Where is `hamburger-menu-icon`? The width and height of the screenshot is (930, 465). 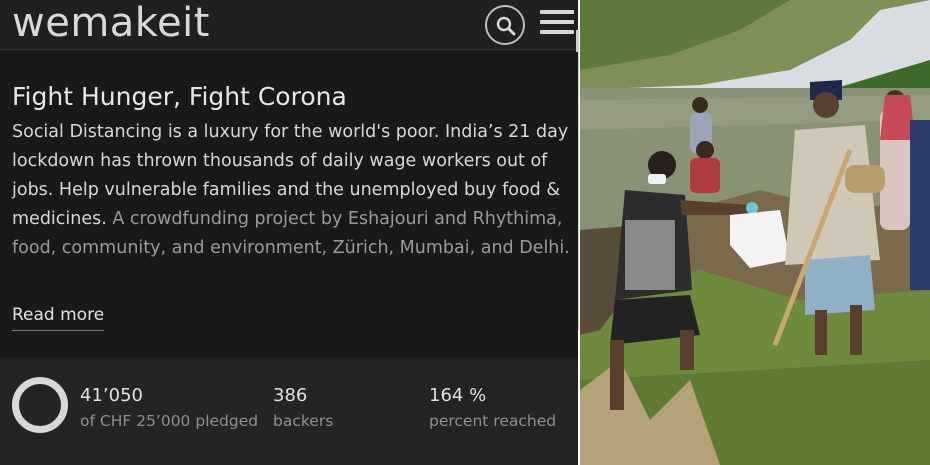 hamburger-menu-icon is located at coordinates (557, 24).